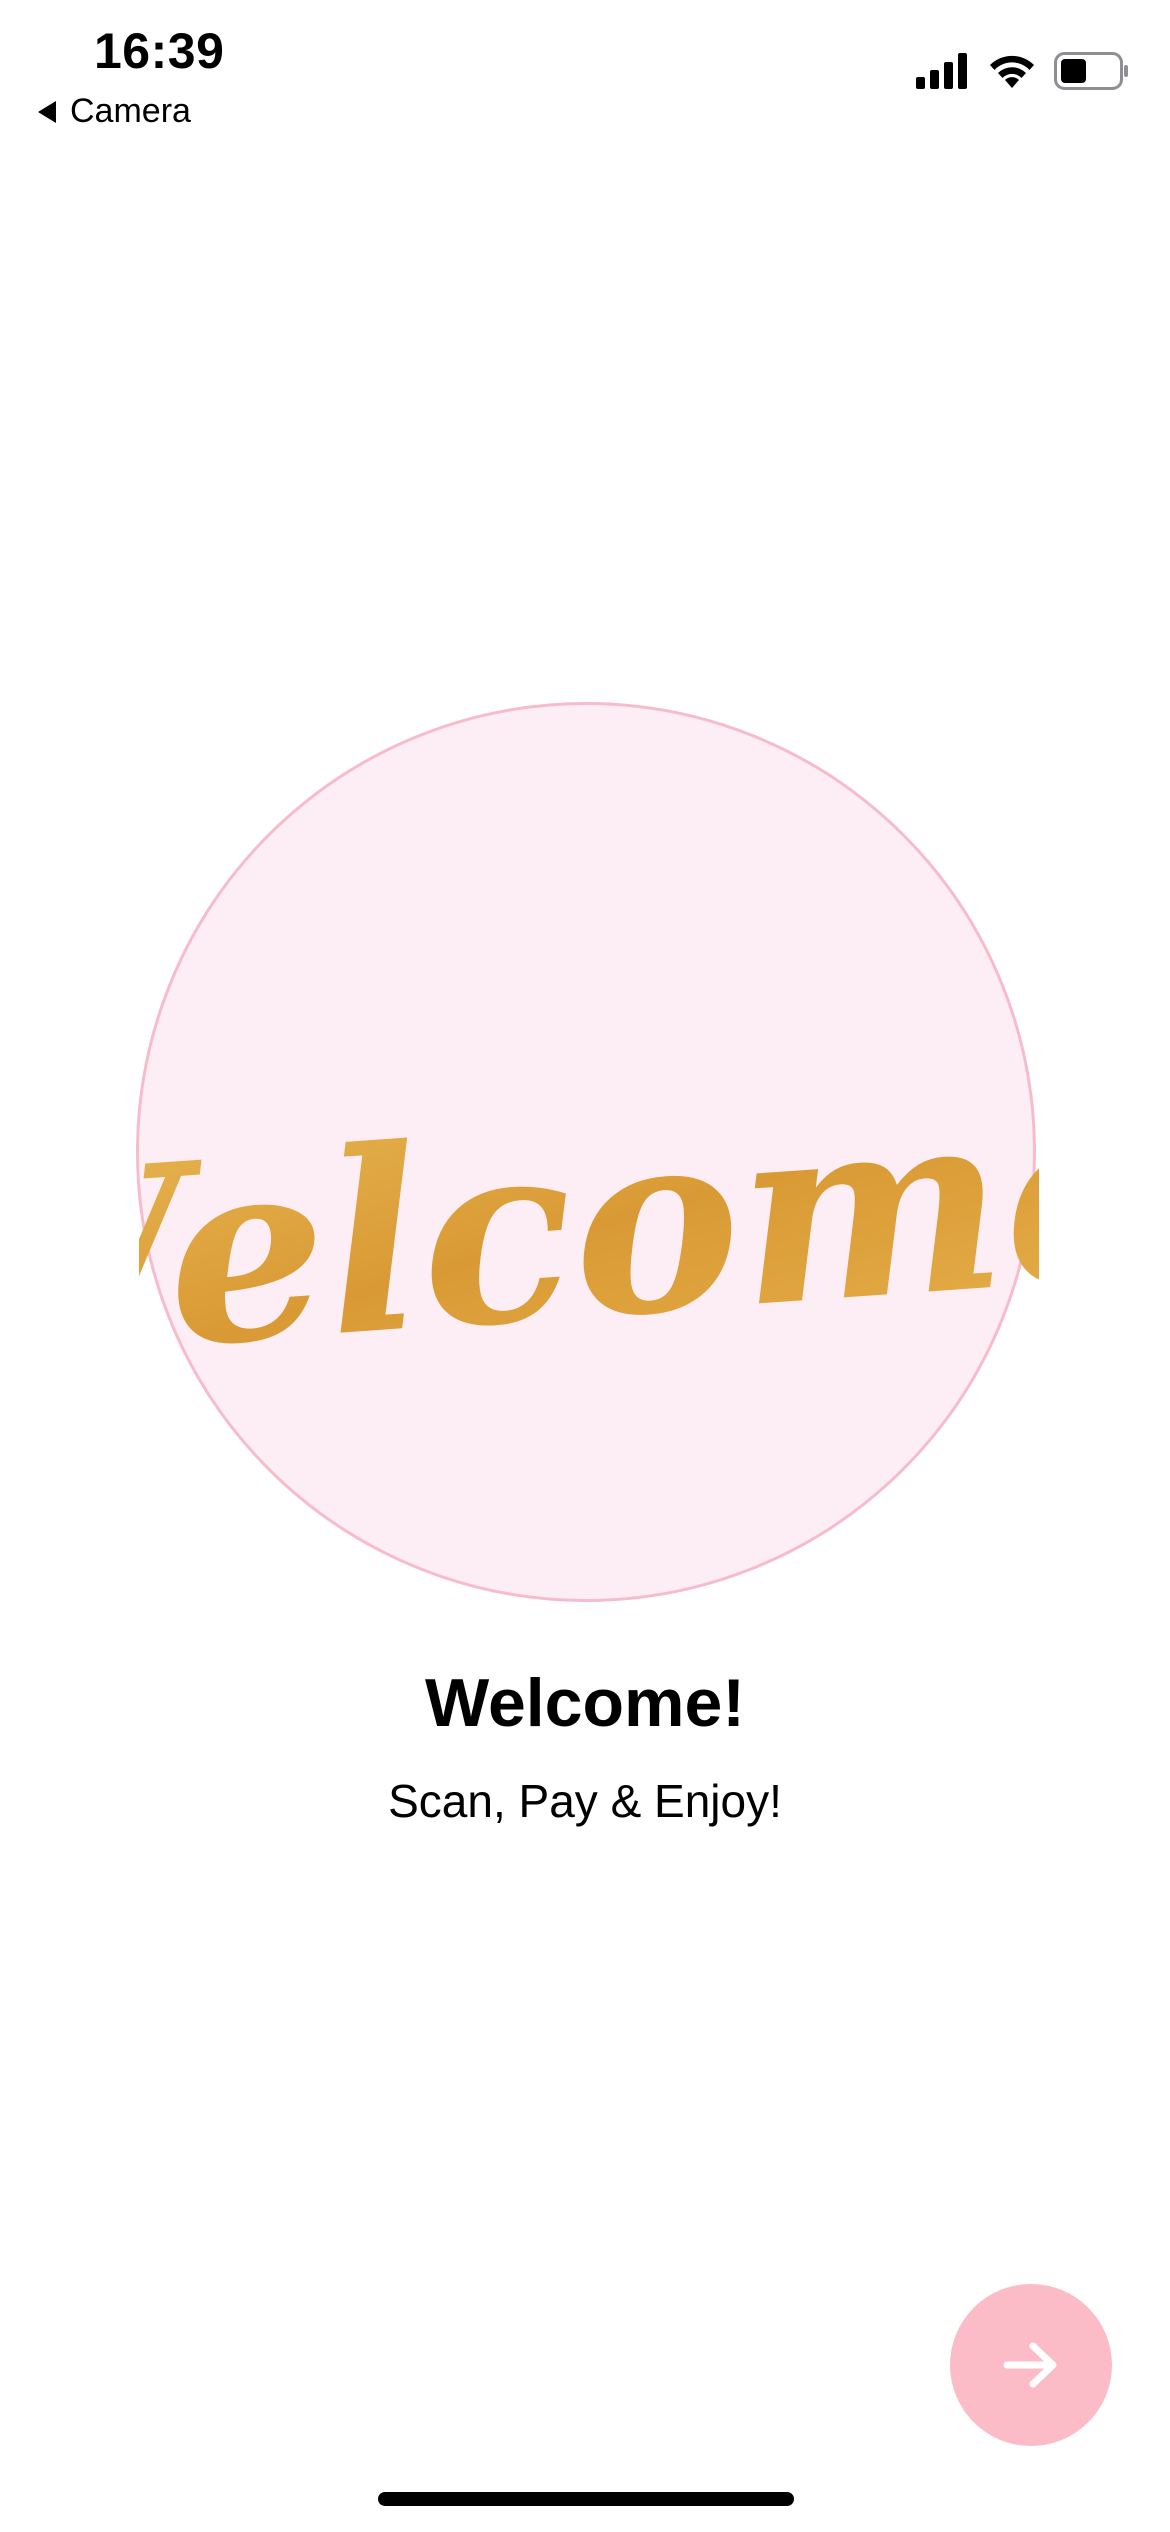 The height and width of the screenshot is (2532, 1170). I want to click on welcome-script-graphic: Welcome!, so click(589, 1227).